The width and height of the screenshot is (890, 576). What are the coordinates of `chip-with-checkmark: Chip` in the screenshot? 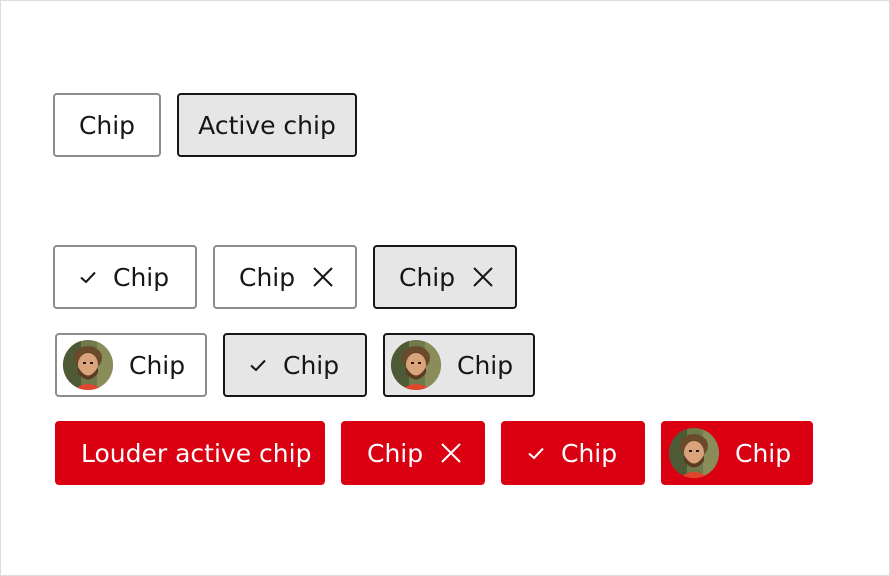 It's located at (125, 277).